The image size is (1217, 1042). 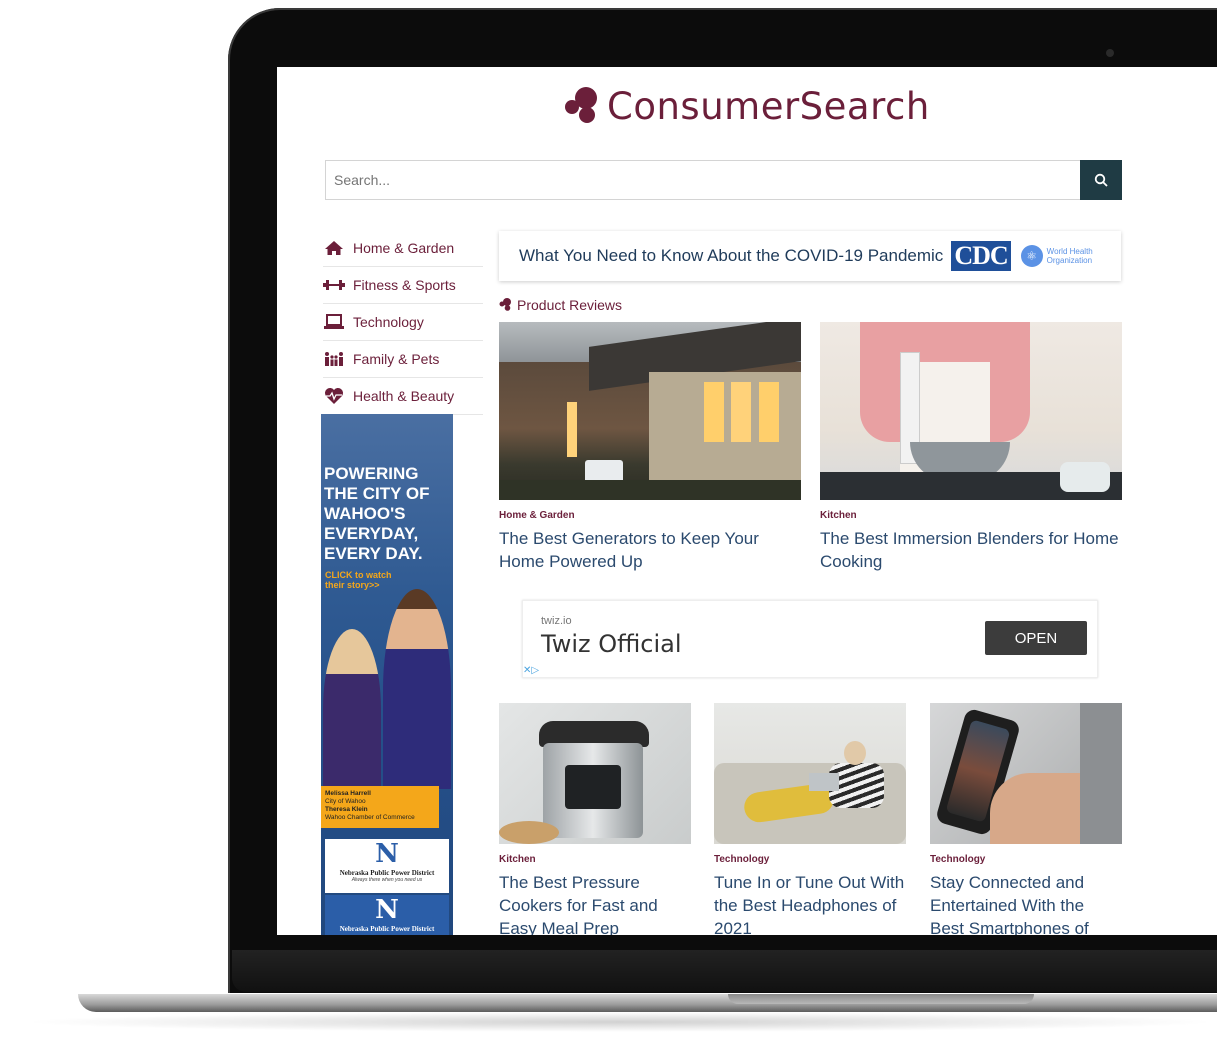 I want to click on search-bar, so click(x=723, y=180).